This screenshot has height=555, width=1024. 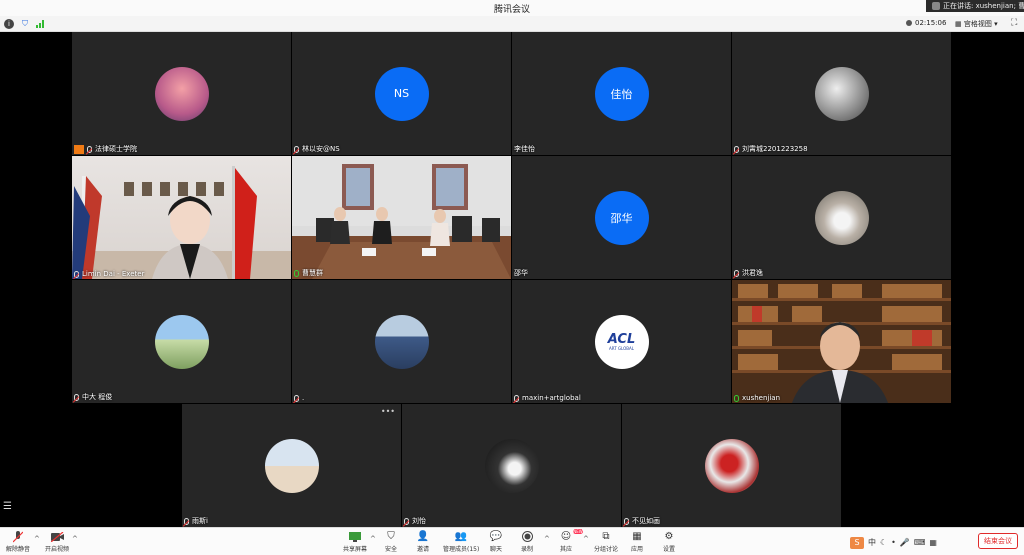 I want to click on more-options-icon: •••, so click(x=388, y=411).